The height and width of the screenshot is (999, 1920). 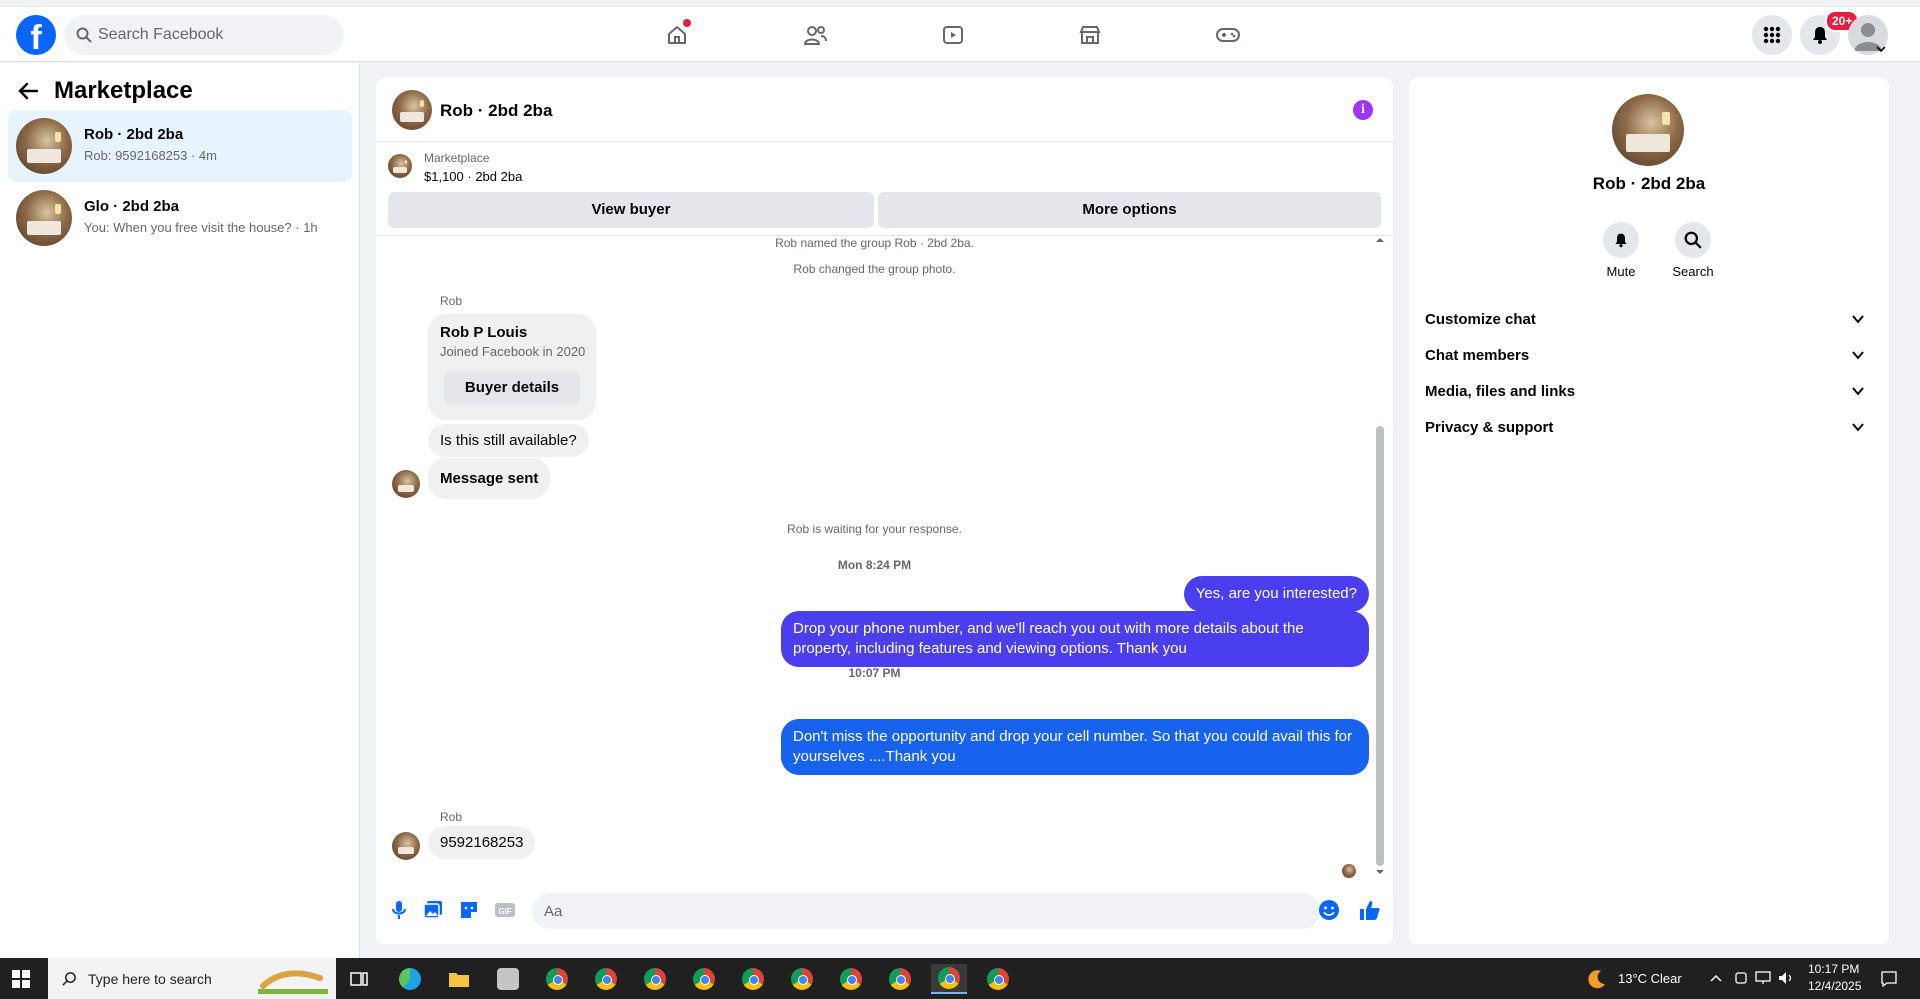 I want to click on buyer-details-button: Buyer details, so click(x=512, y=388).